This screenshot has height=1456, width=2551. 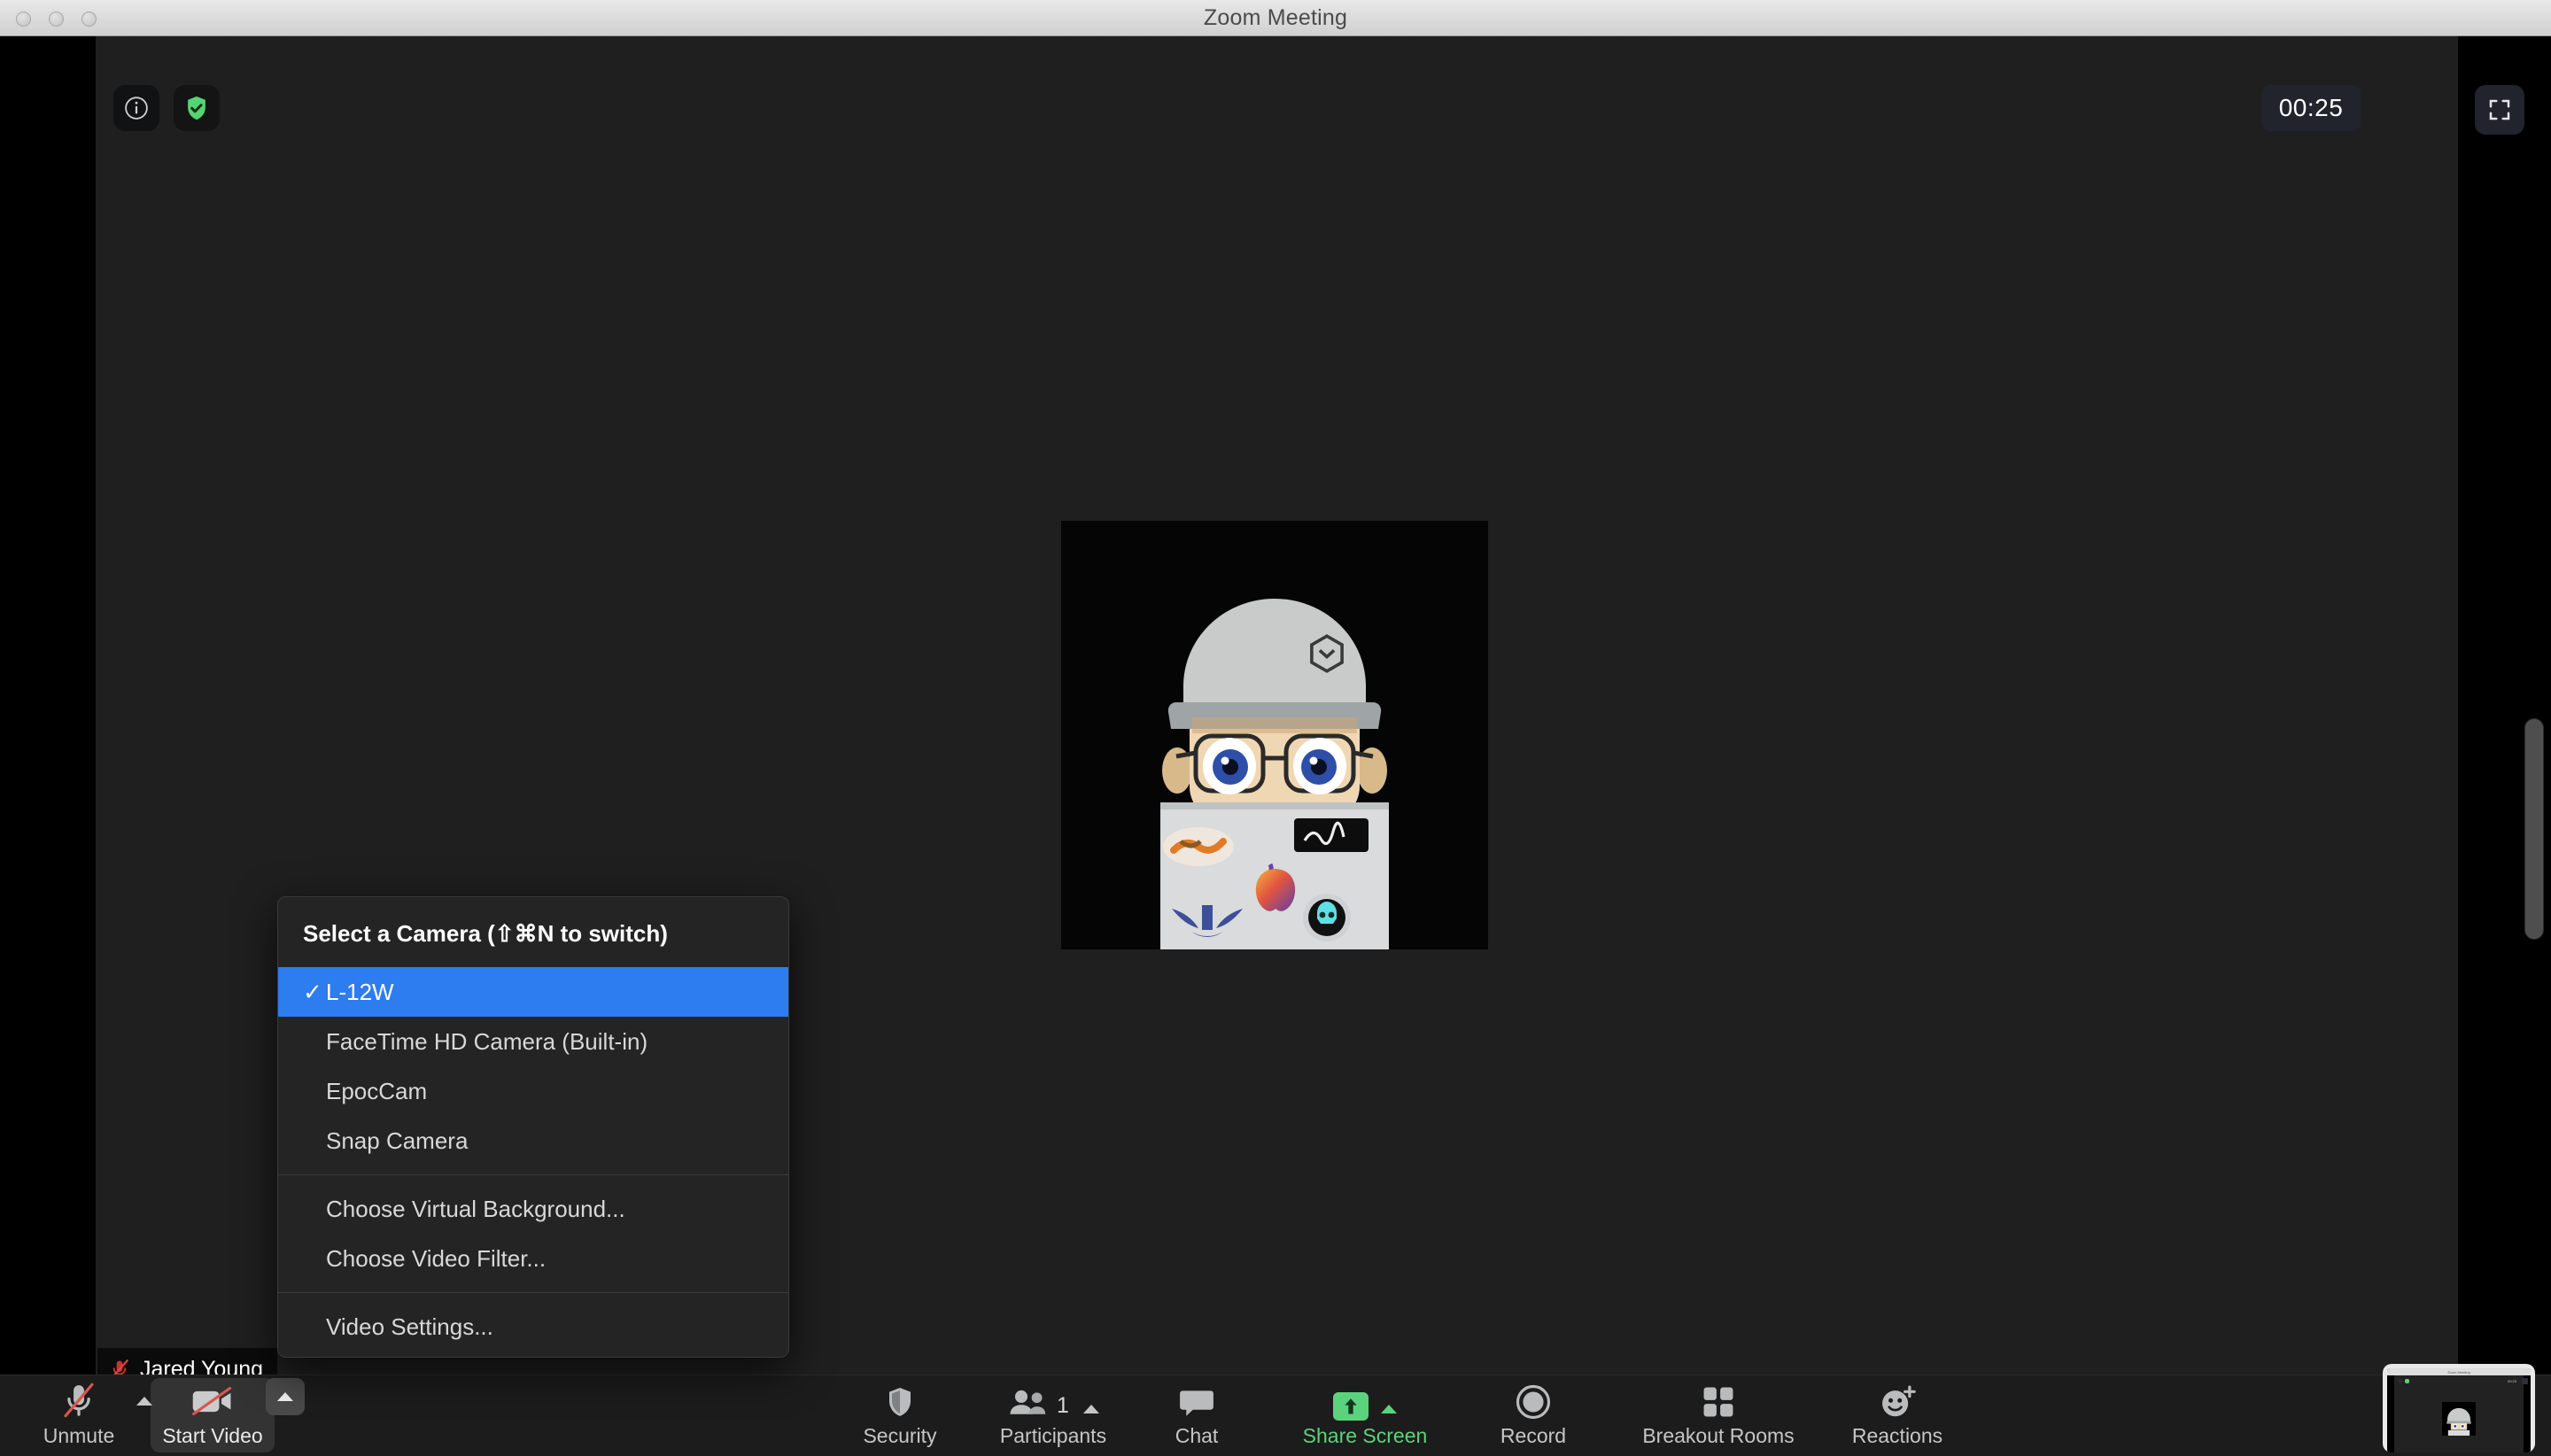 I want to click on shield-icon, so click(x=900, y=1402).